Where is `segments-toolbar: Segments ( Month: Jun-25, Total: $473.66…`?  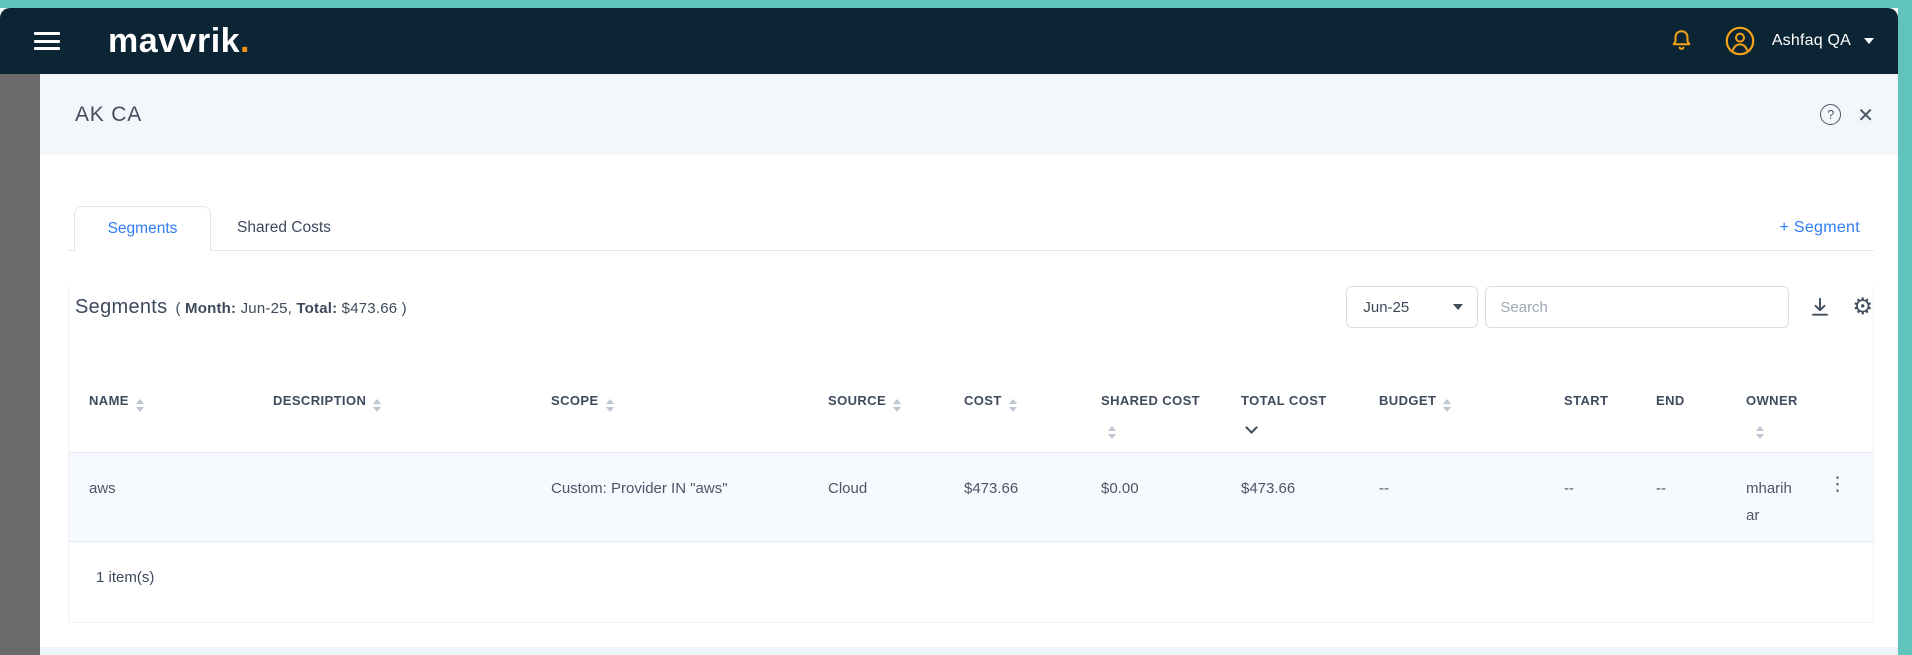
segments-toolbar: Segments ( Month: Jun-25, Total: $473.66… is located at coordinates (971, 307).